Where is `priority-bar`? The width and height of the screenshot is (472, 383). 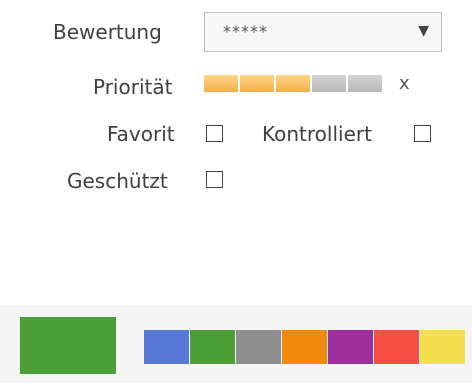
priority-bar is located at coordinates (293, 83).